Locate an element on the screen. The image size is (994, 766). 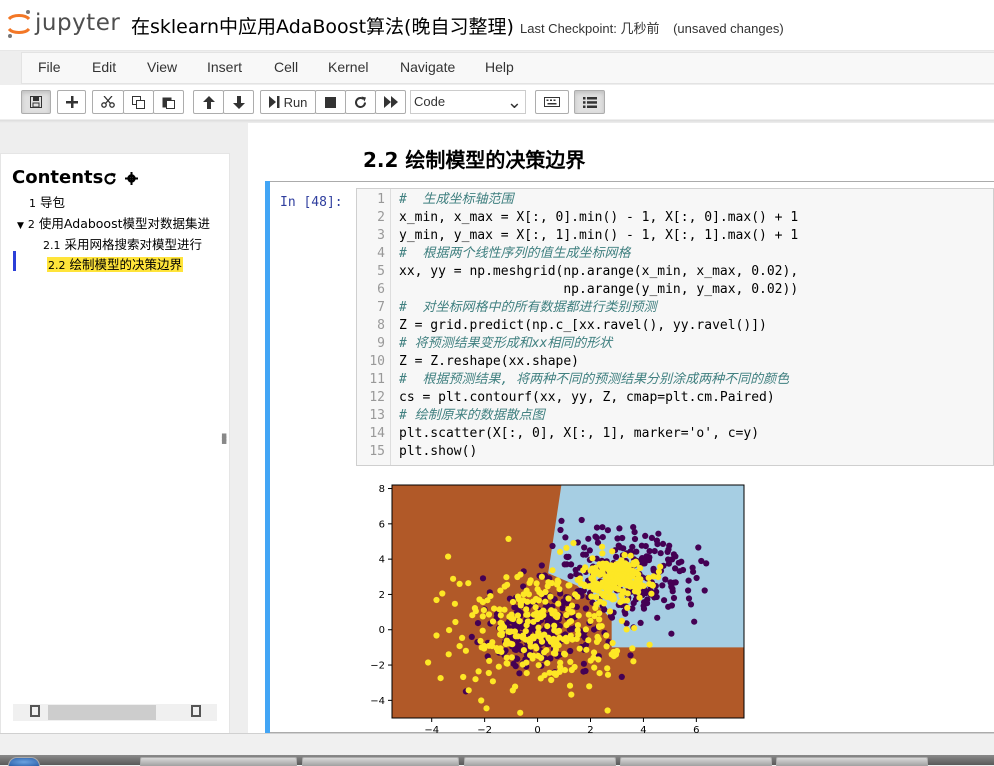
move-up-button is located at coordinates (208, 102).